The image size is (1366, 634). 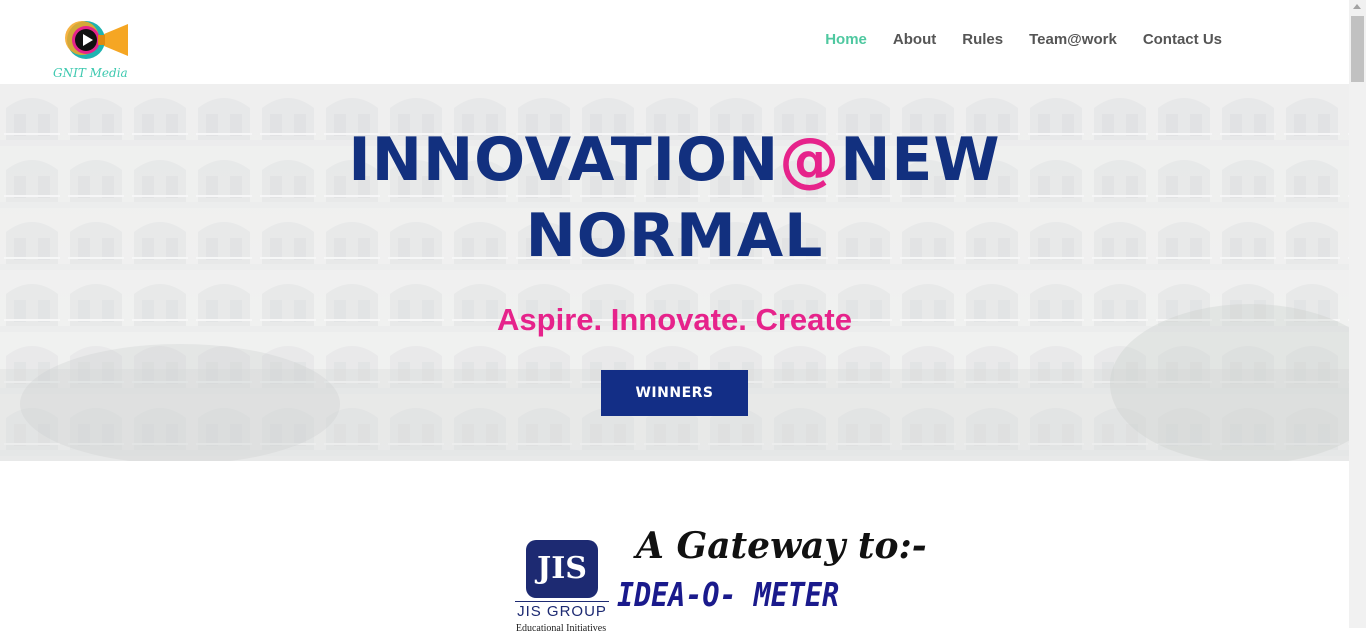 What do you see at coordinates (562, 569) in the screenshot?
I see `jis-logo-mark: JIS` at bounding box center [562, 569].